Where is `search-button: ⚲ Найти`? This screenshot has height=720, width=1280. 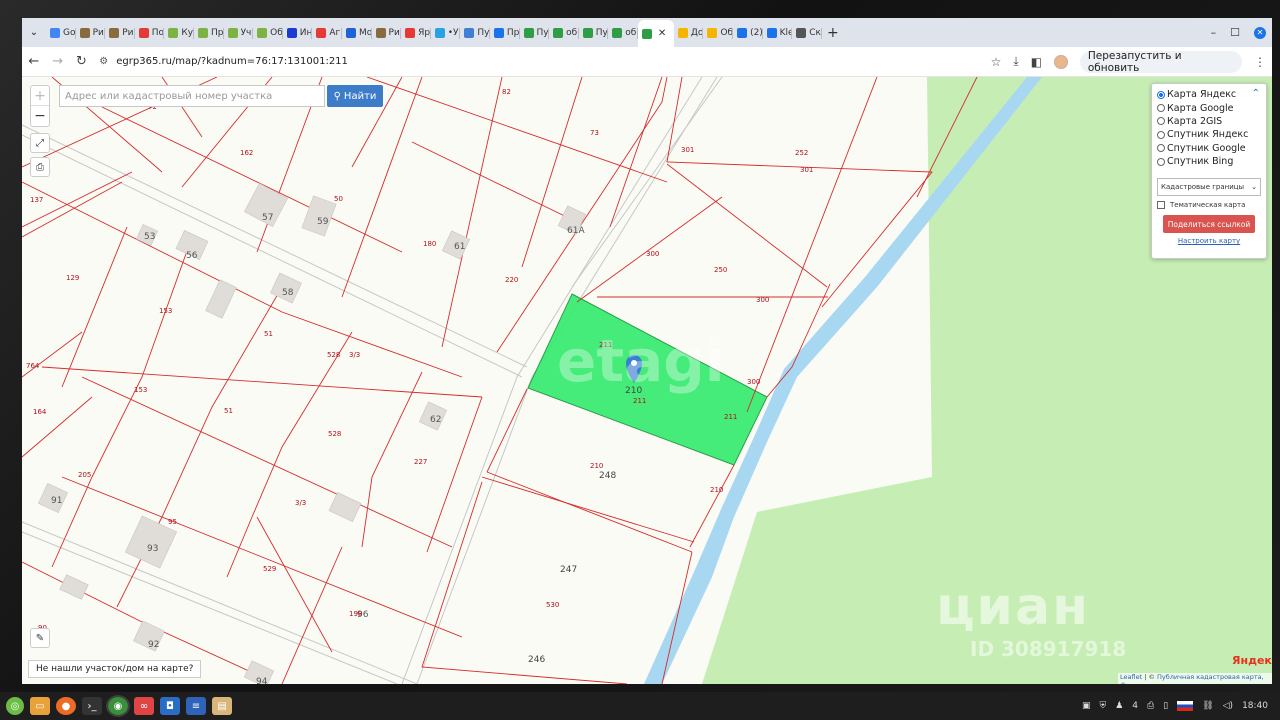 search-button: ⚲ Найти is located at coordinates (355, 96).